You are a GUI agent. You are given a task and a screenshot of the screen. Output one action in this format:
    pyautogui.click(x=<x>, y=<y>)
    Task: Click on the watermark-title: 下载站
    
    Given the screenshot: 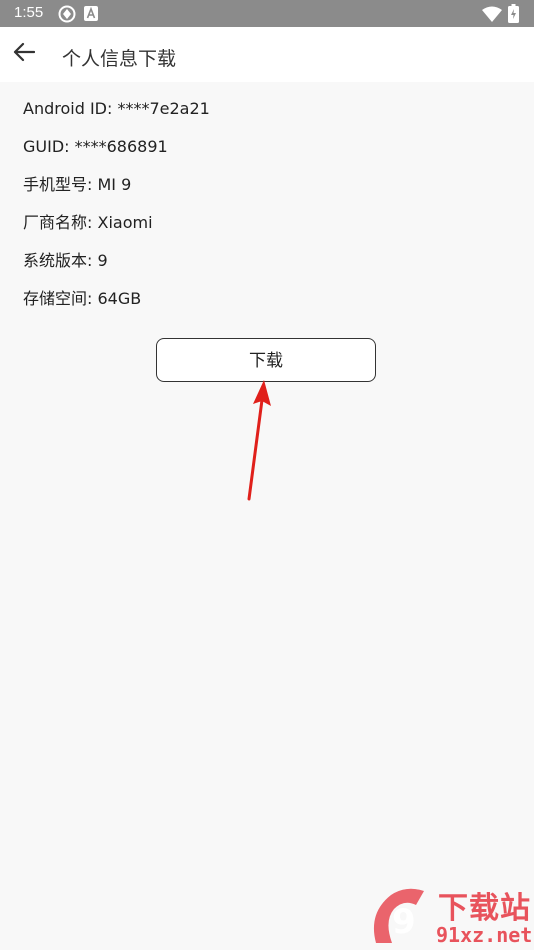 What is the action you would take?
    pyautogui.click(x=484, y=908)
    